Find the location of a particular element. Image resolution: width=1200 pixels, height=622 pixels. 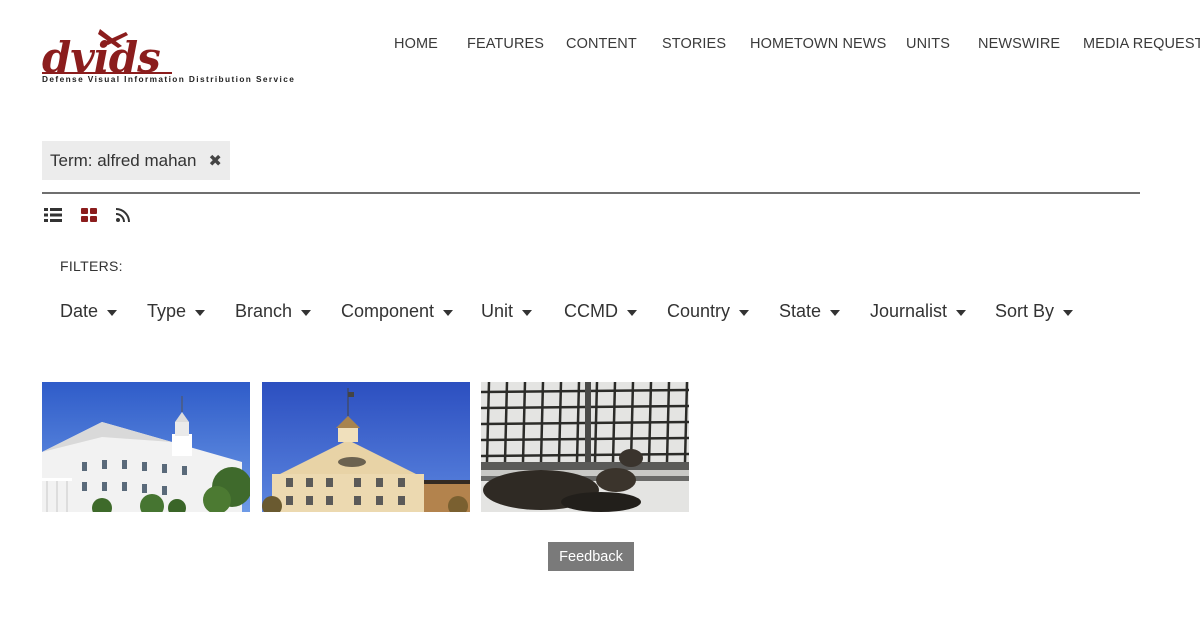

rss-icon is located at coordinates (122, 217).